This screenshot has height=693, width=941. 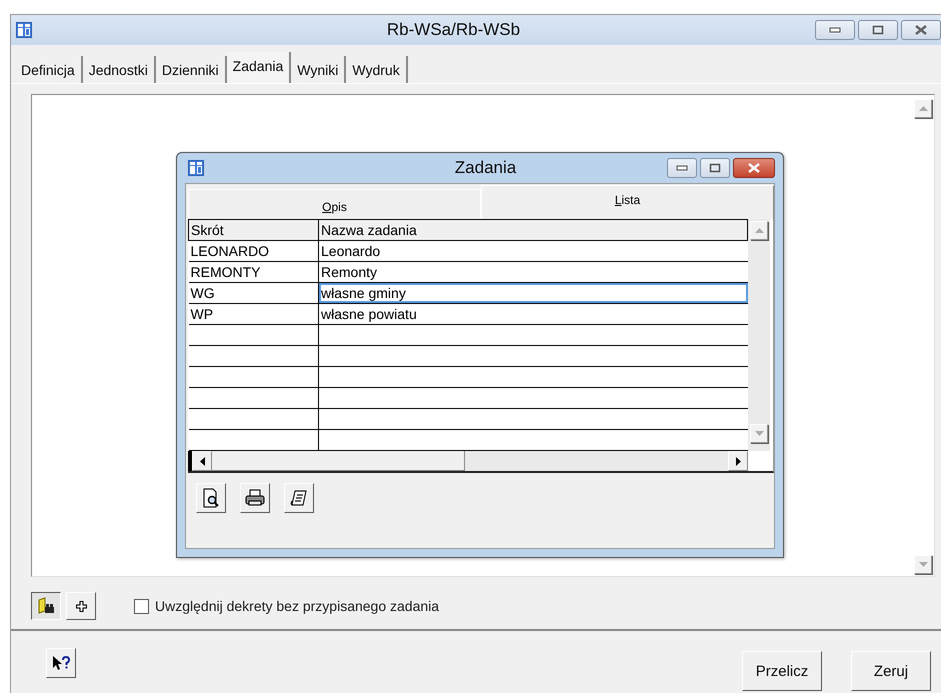 What do you see at coordinates (891, 671) in the screenshot?
I see `action-button: Zeruj` at bounding box center [891, 671].